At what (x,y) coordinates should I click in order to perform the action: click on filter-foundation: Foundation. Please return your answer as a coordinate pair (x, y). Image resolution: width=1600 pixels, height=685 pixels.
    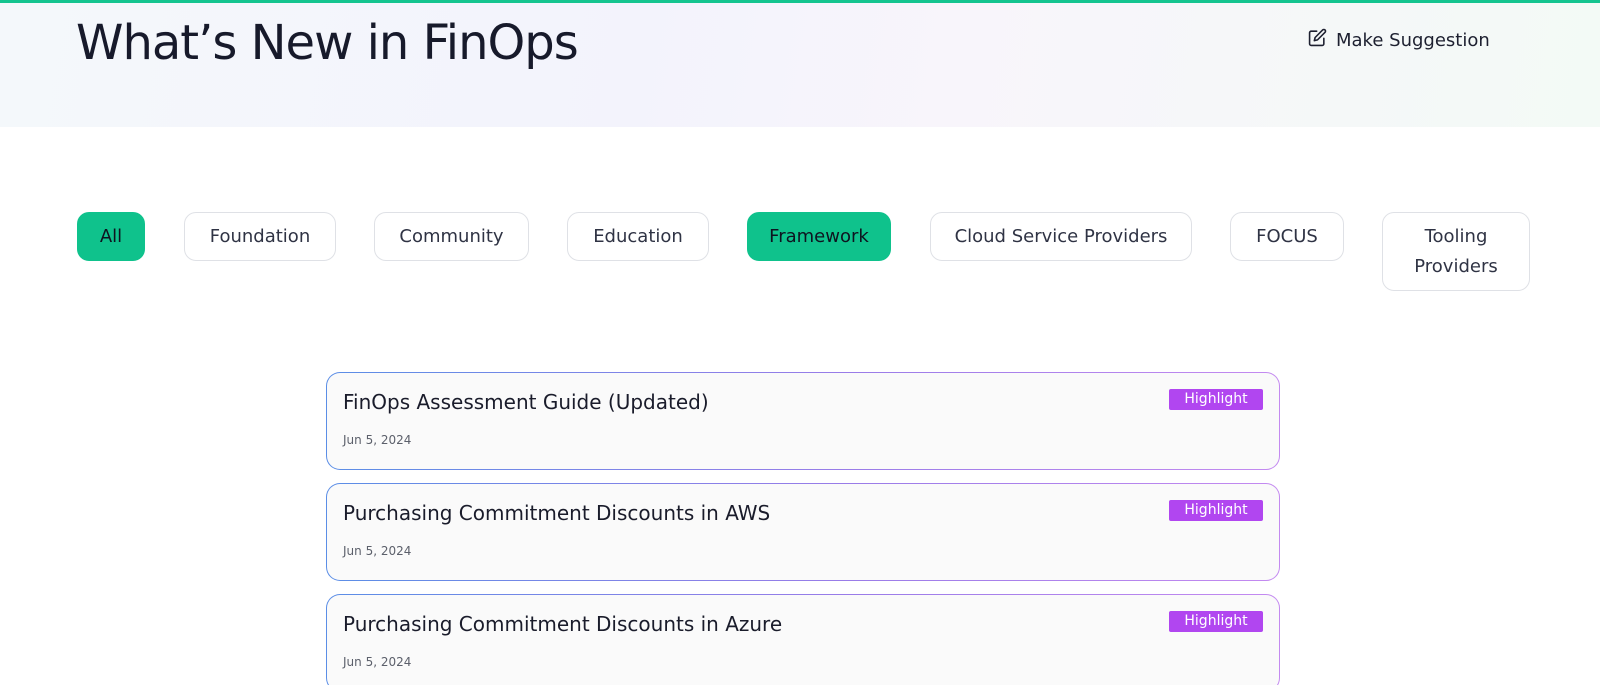
    Looking at the image, I should click on (260, 236).